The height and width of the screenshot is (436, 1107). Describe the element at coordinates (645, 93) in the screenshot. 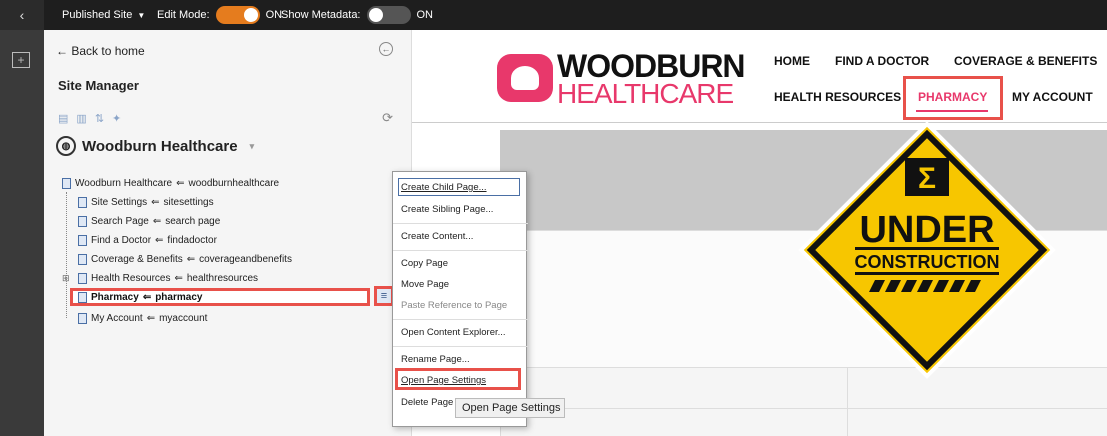

I see `logo-line2: HEALTHCARE` at that location.